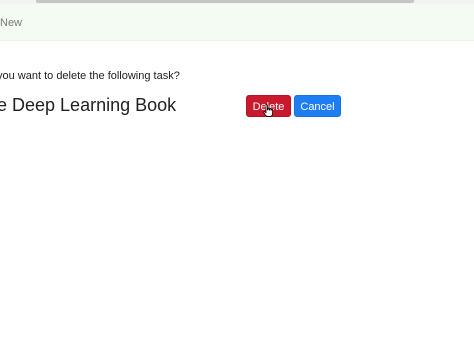  What do you see at coordinates (317, 106) in the screenshot?
I see `cancel-button: Cancel` at bounding box center [317, 106].